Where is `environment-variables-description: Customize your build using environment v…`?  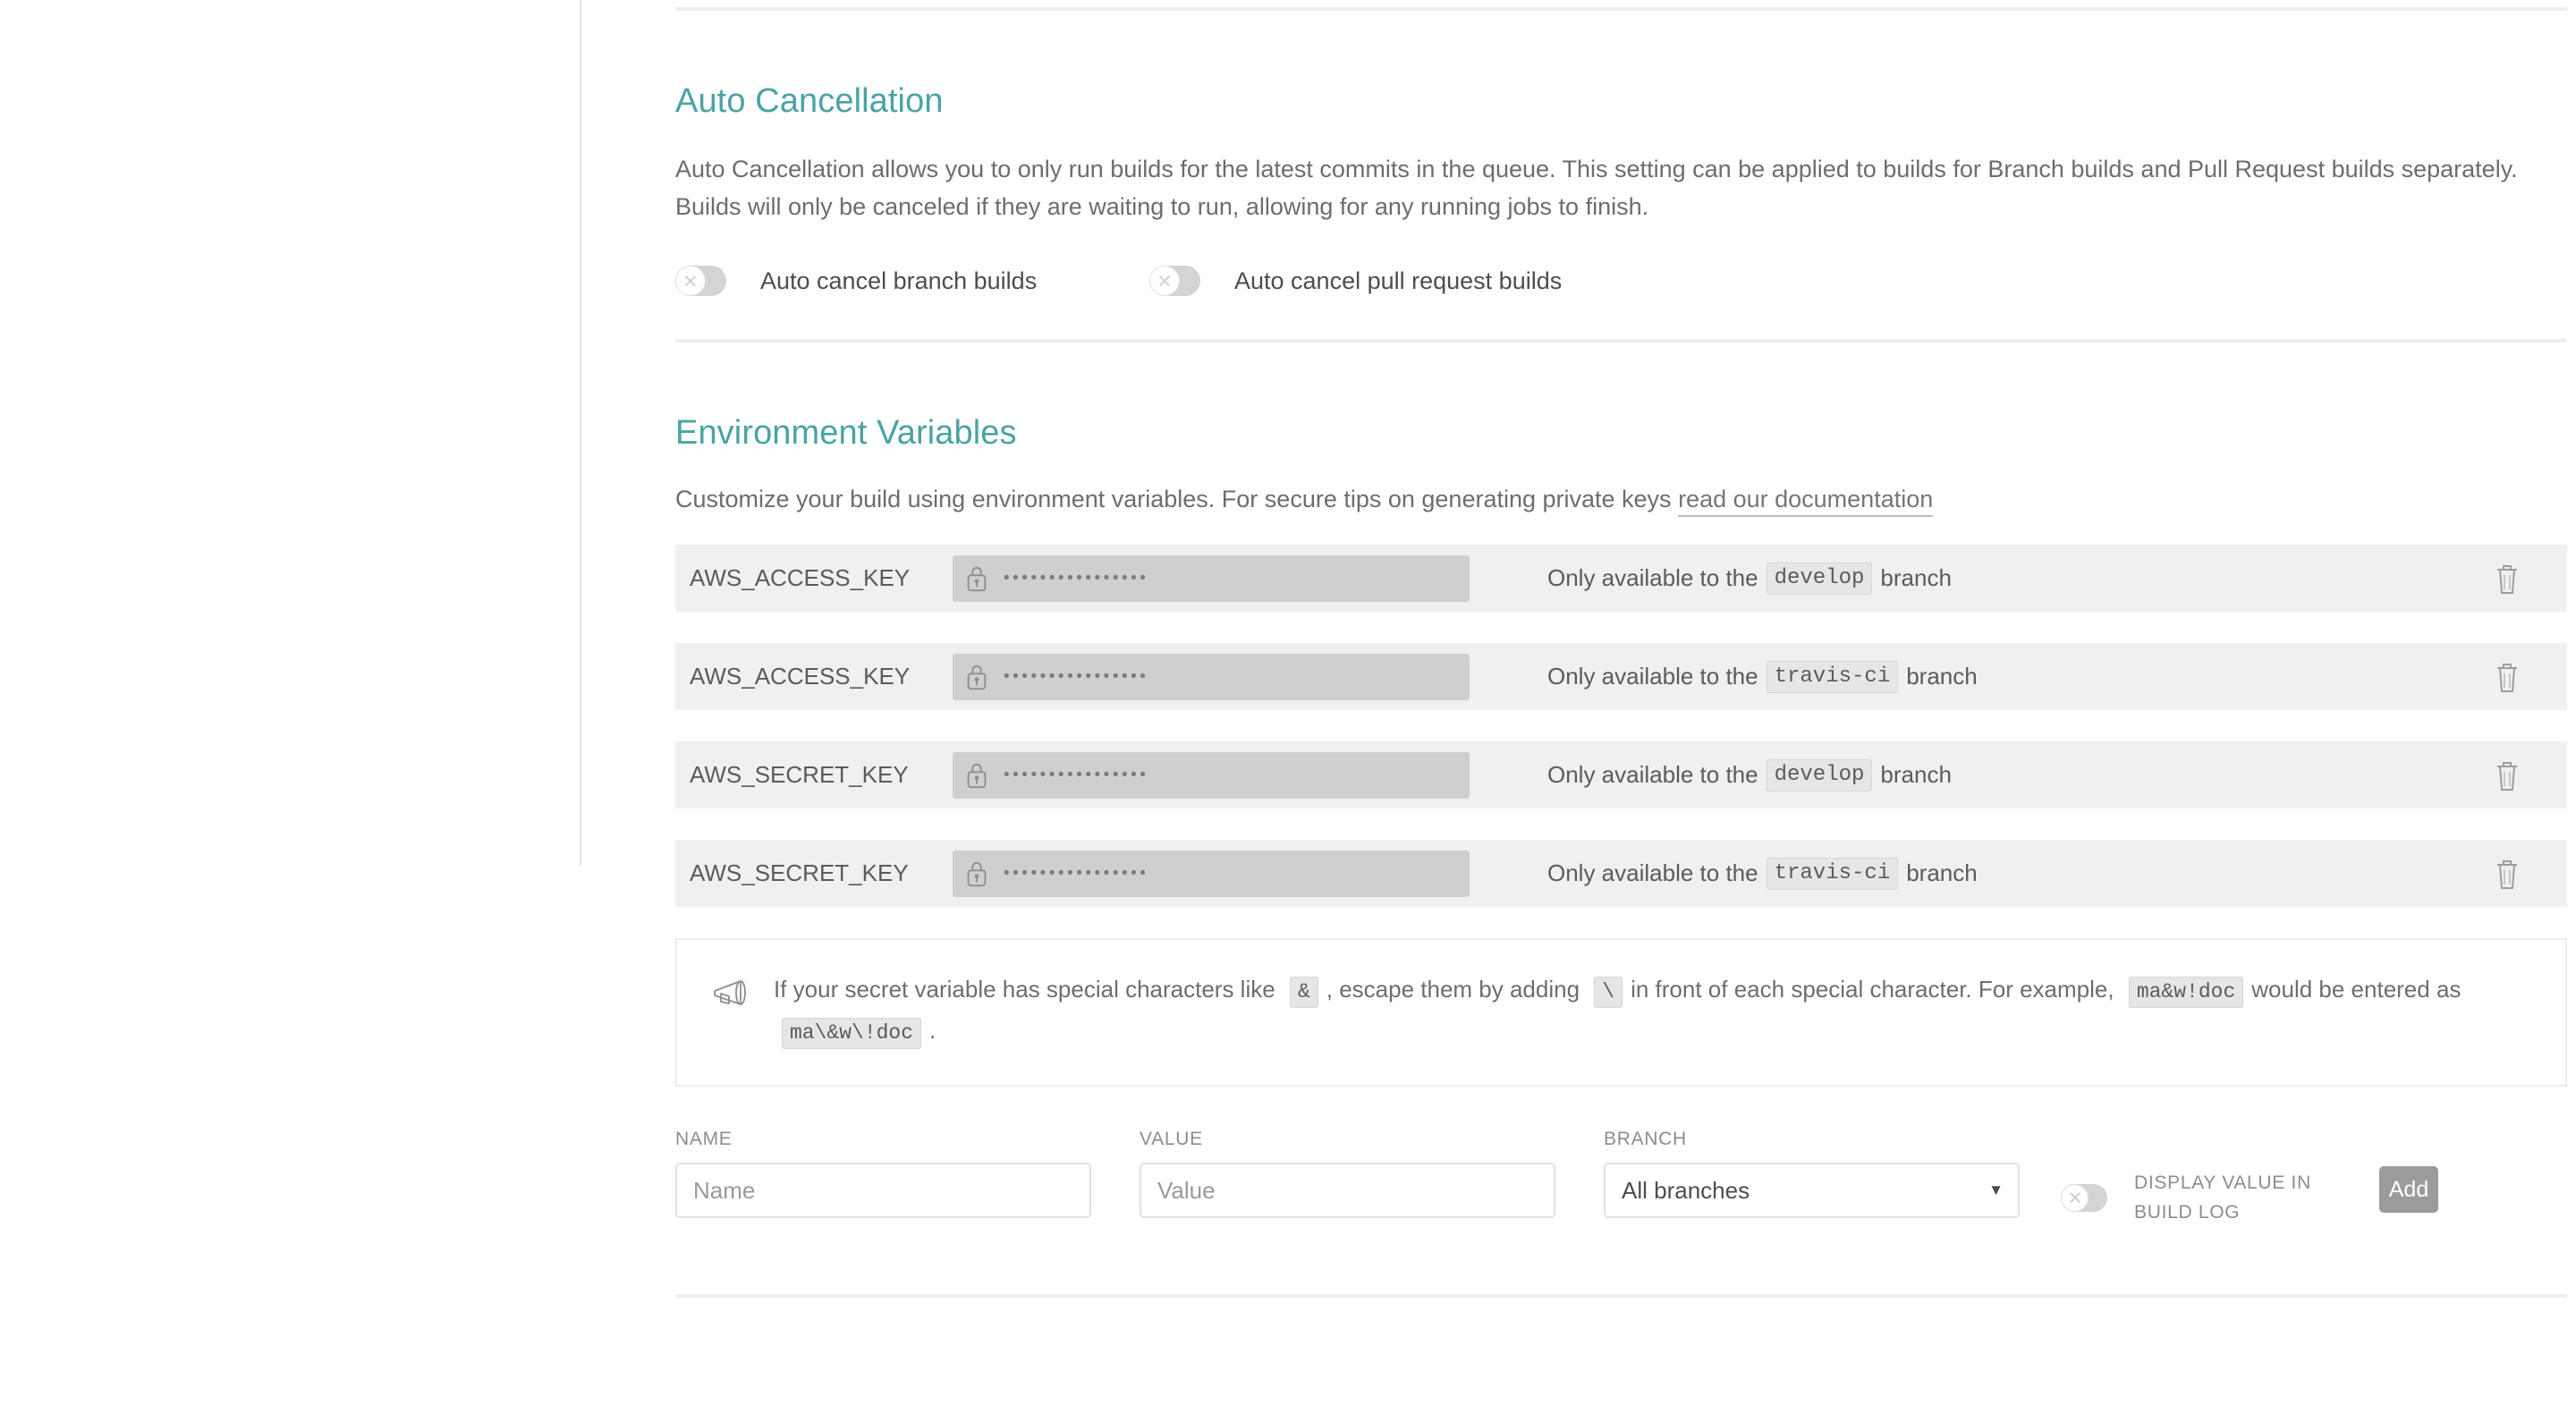 environment-variables-description: Customize your build using environment v… is located at coordinates (1619, 499).